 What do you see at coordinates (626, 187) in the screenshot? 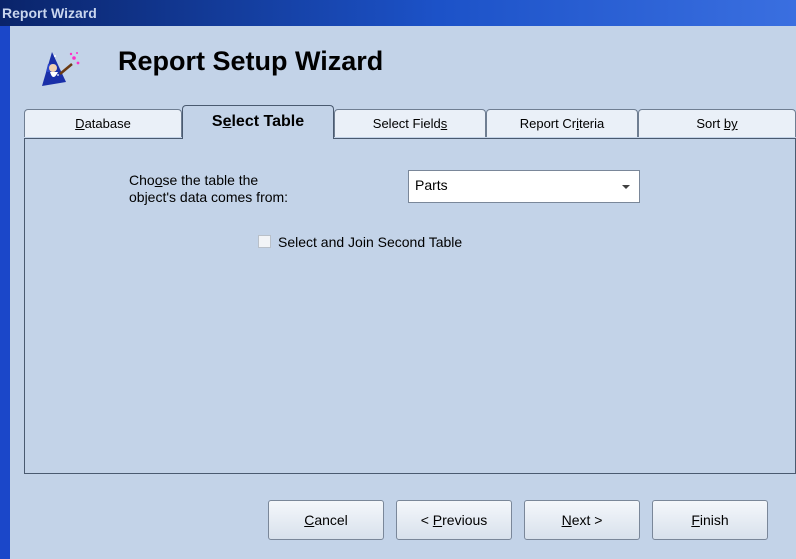
I see `chevron-down-icon` at bounding box center [626, 187].